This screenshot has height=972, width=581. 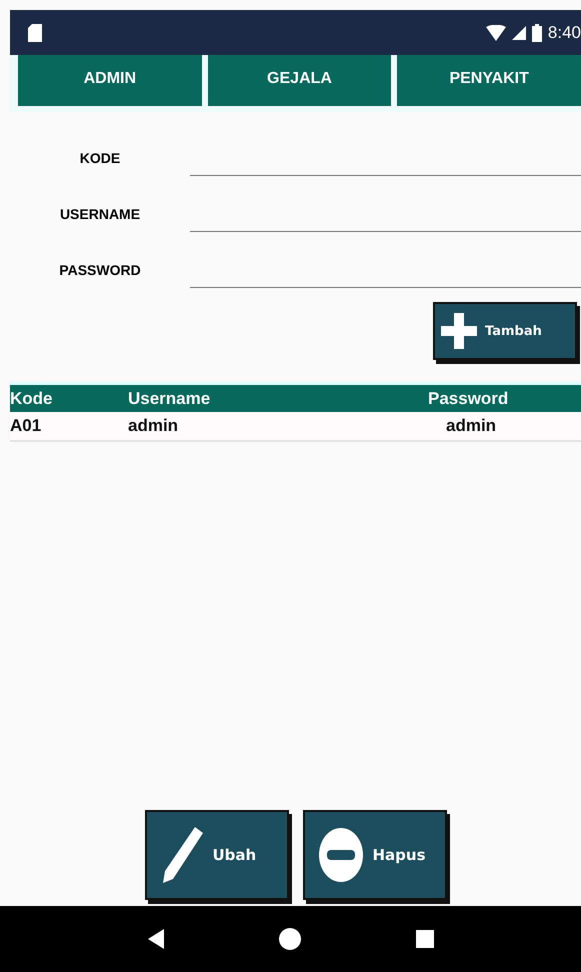 I want to click on tab: GEJALA, so click(x=300, y=80).